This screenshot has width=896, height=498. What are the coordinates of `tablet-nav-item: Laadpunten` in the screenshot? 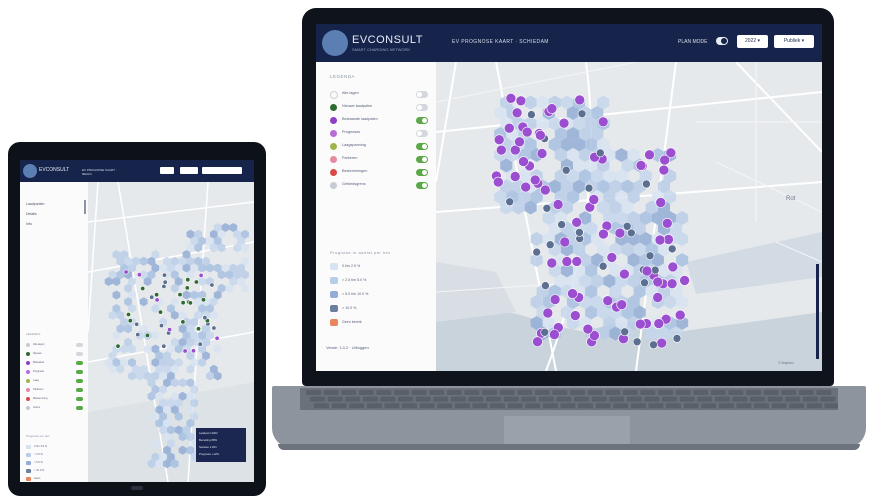 It's located at (35, 204).